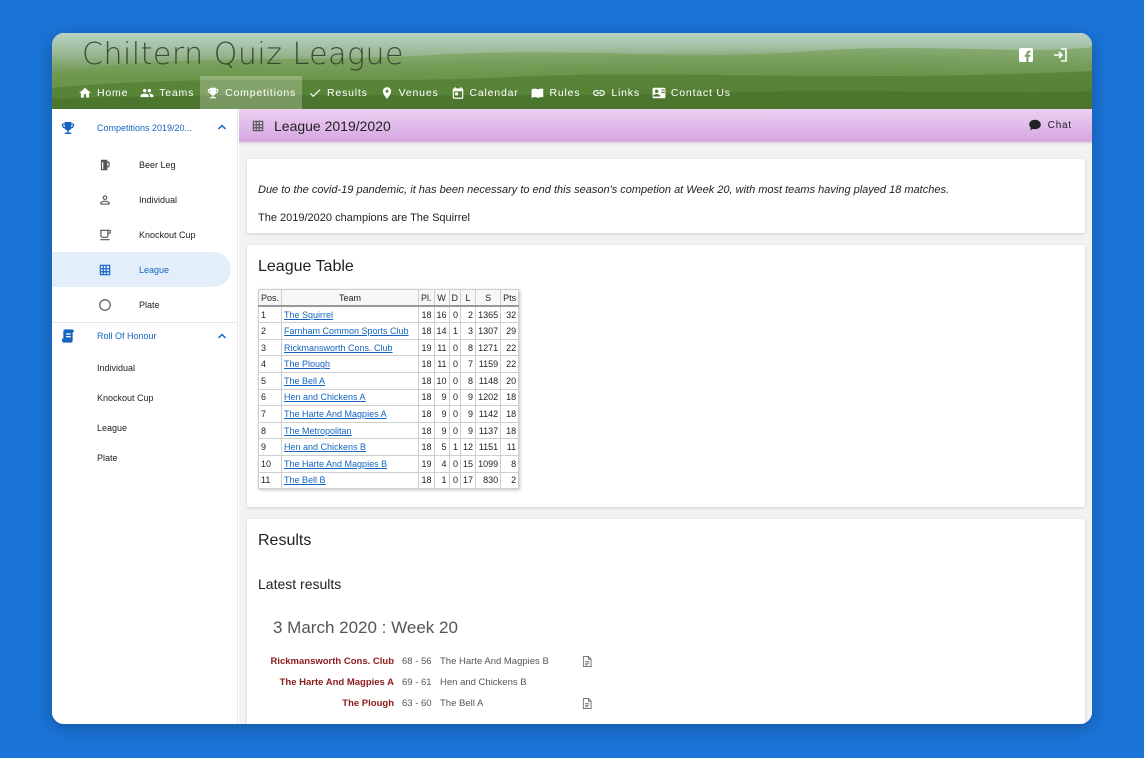 The height and width of the screenshot is (758, 1144). Describe the element at coordinates (308, 315) in the screenshot. I see `team-link: The Squirrel` at that location.